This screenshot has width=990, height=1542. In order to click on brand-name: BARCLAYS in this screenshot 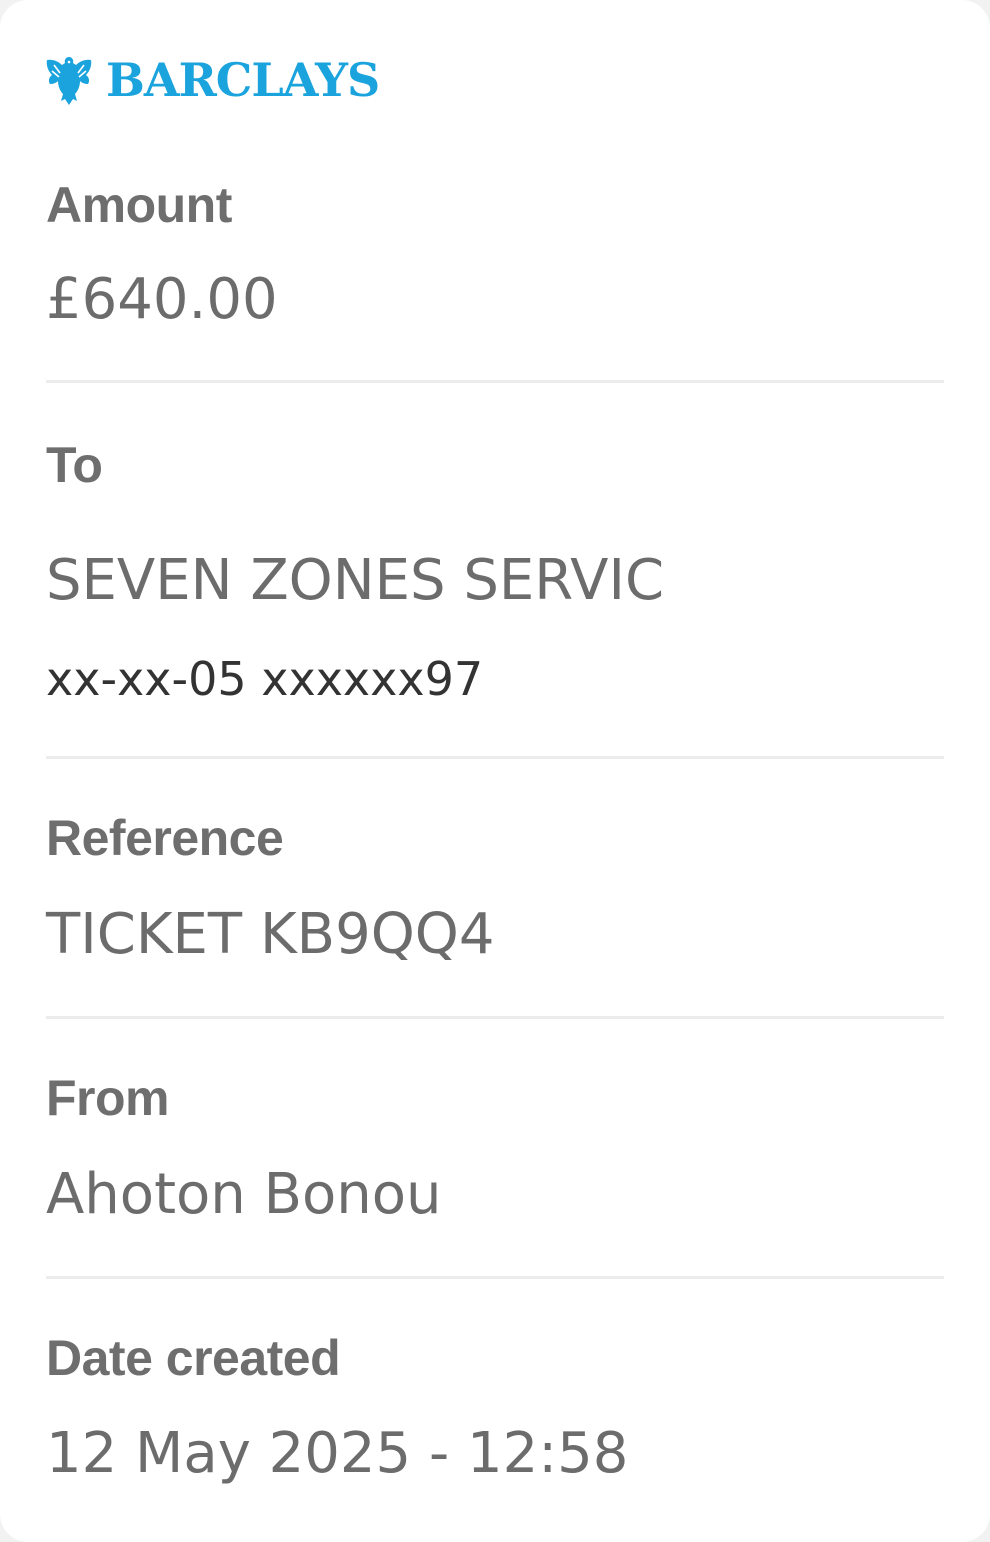, I will do `click(243, 80)`.